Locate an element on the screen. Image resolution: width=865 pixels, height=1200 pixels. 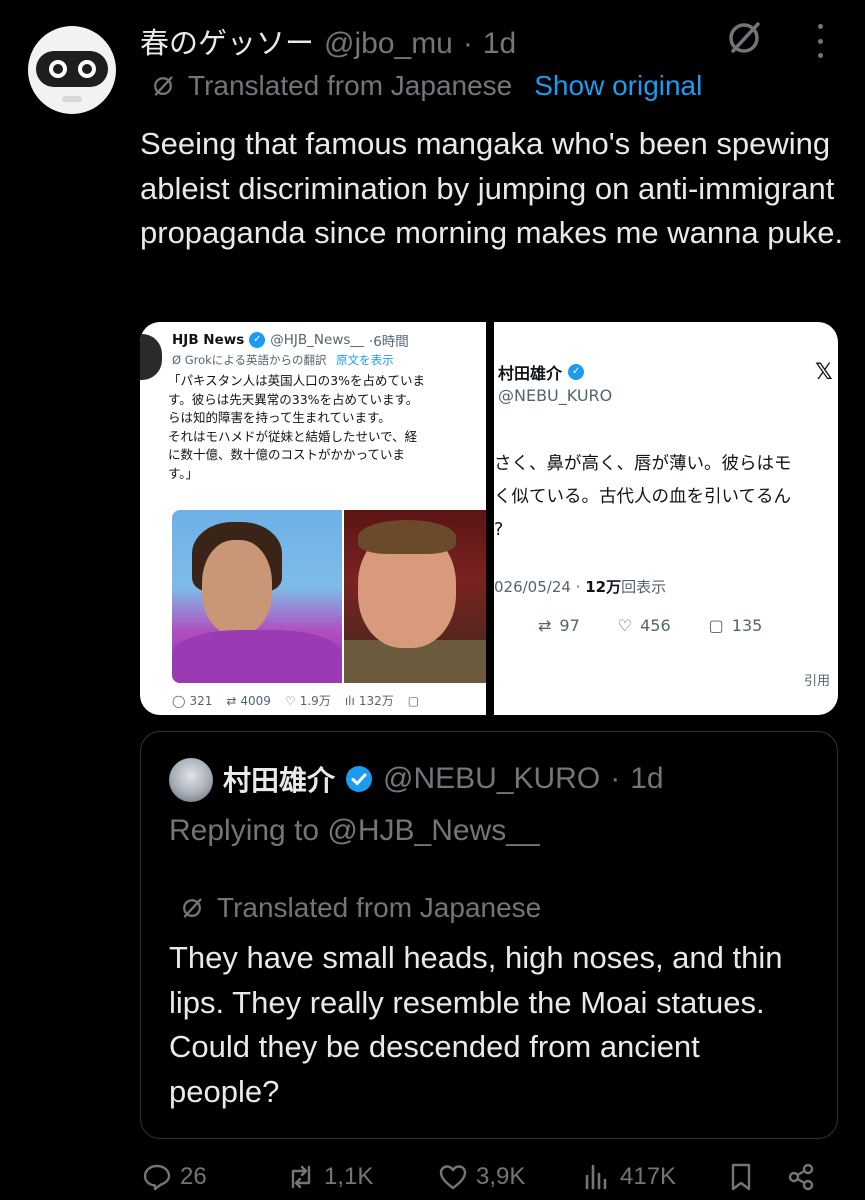
hjb-show-original: 原文を表示 is located at coordinates (365, 360).